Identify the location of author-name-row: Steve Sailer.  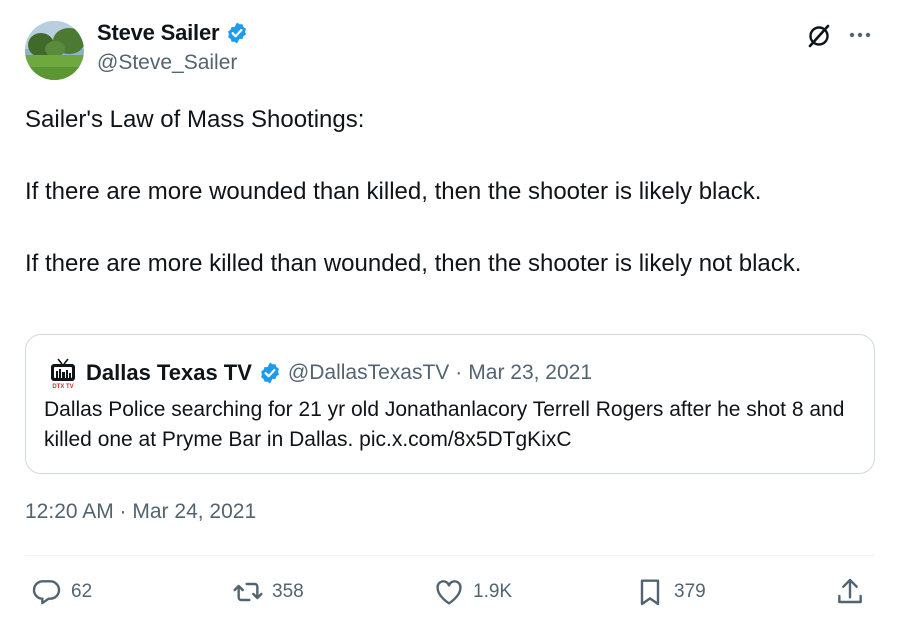
(173, 33).